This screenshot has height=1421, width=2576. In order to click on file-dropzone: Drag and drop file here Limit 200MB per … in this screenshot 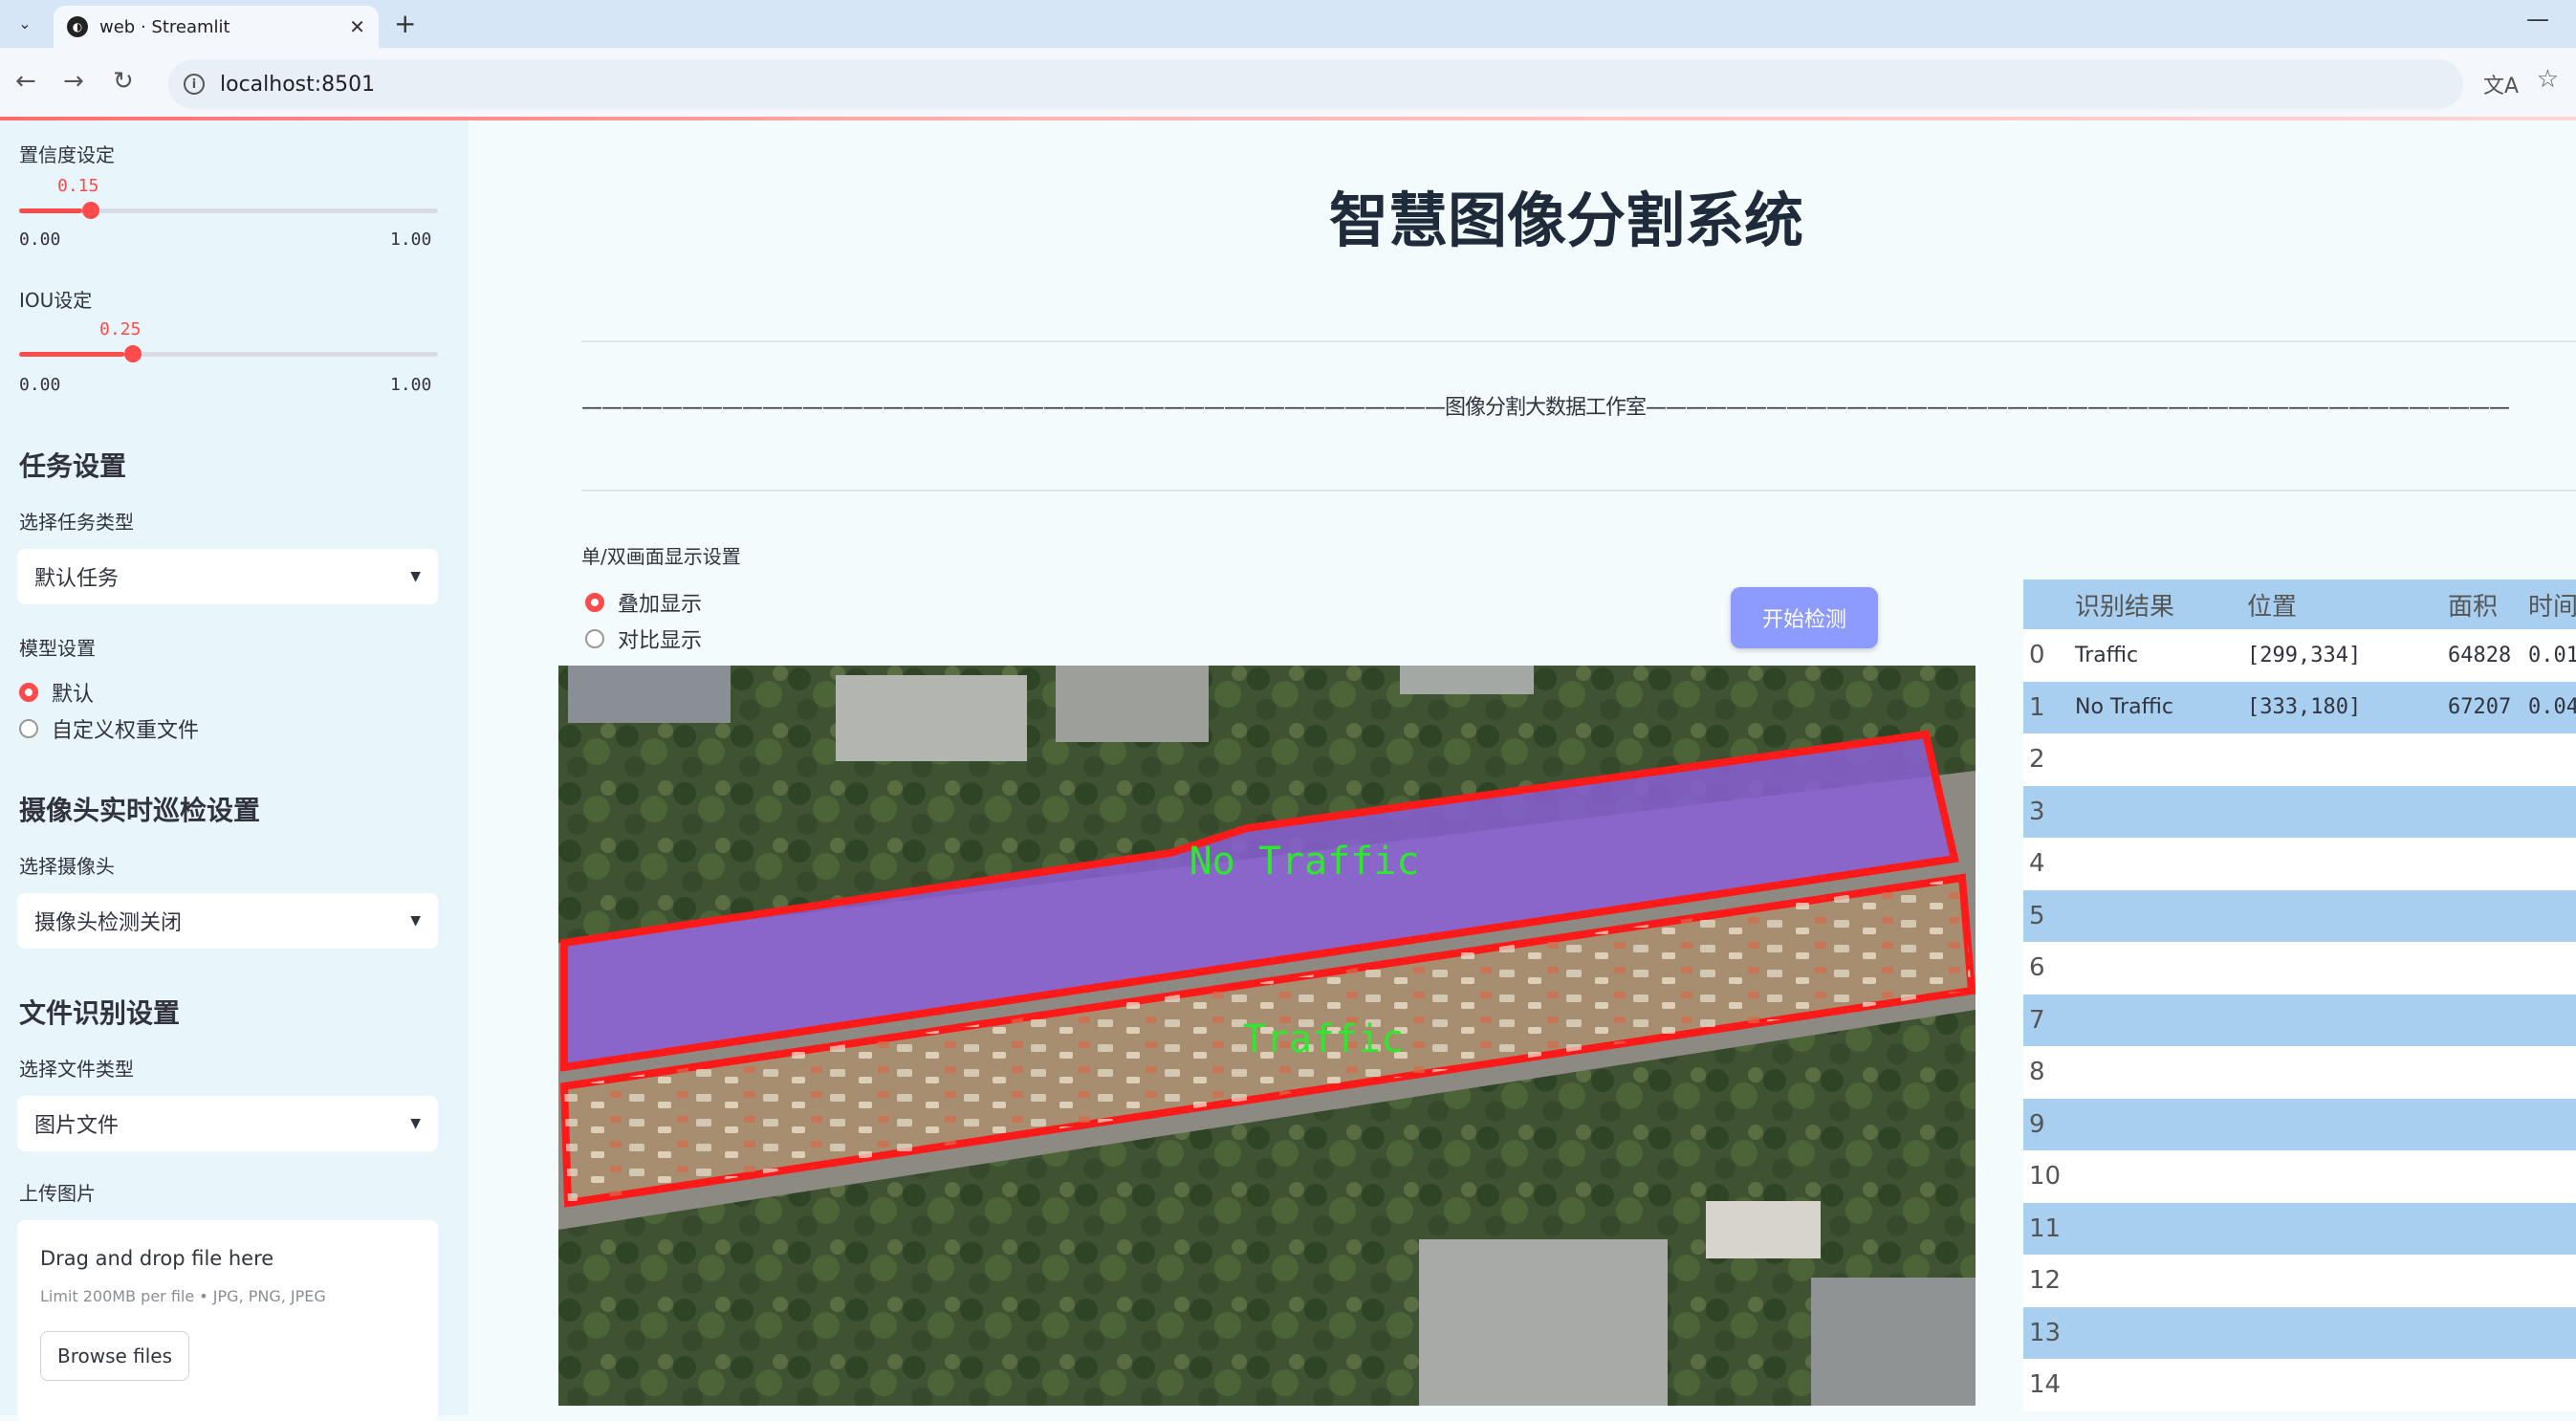, I will do `click(227, 1320)`.